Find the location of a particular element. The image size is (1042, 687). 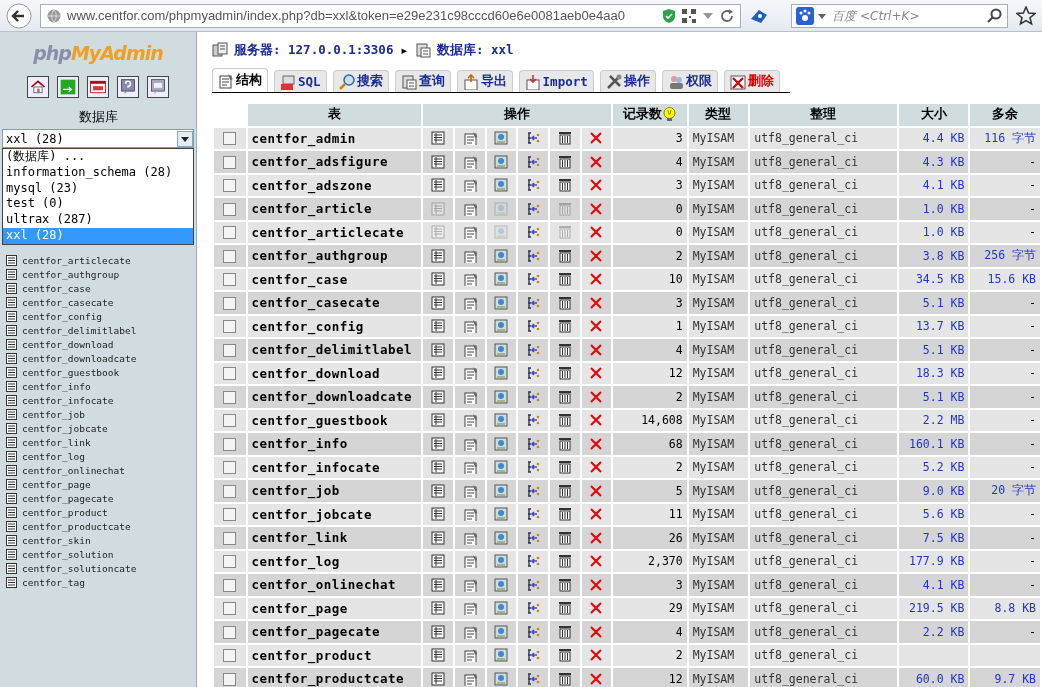

home-icon is located at coordinates (38, 87).